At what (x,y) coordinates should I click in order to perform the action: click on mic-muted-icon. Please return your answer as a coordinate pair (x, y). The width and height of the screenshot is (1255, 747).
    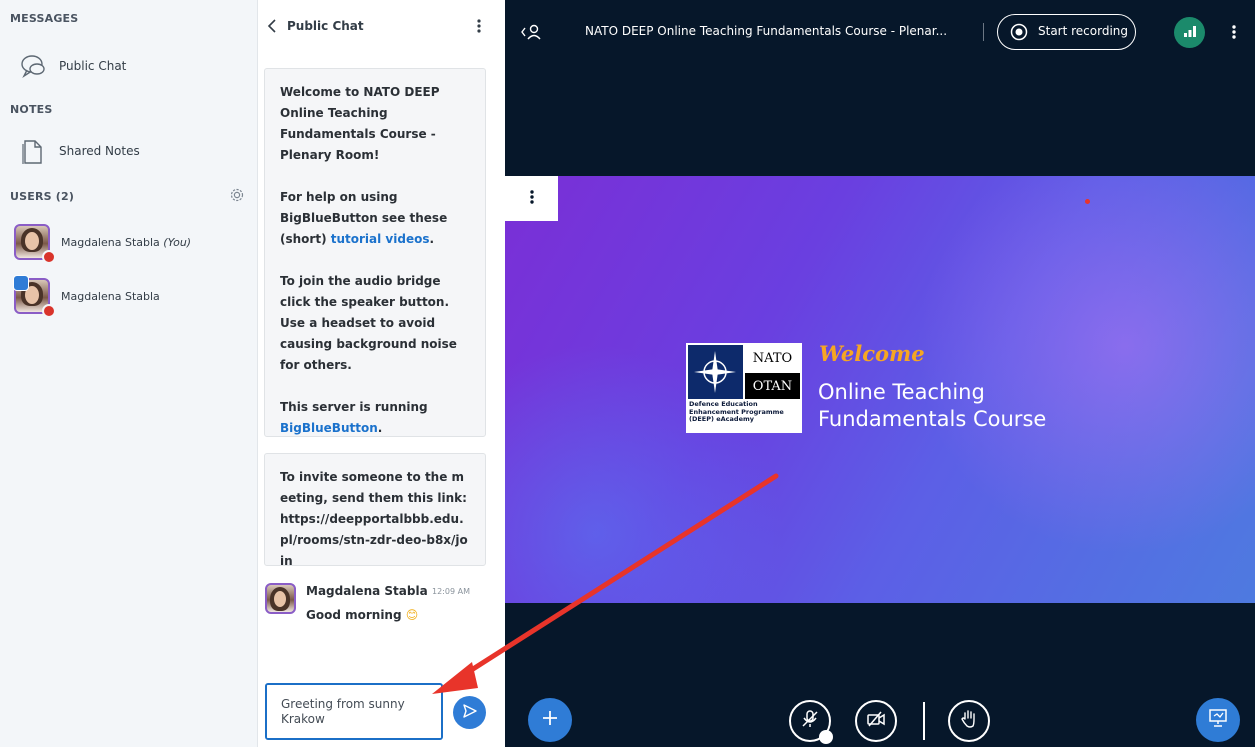
    Looking at the image, I should click on (810, 721).